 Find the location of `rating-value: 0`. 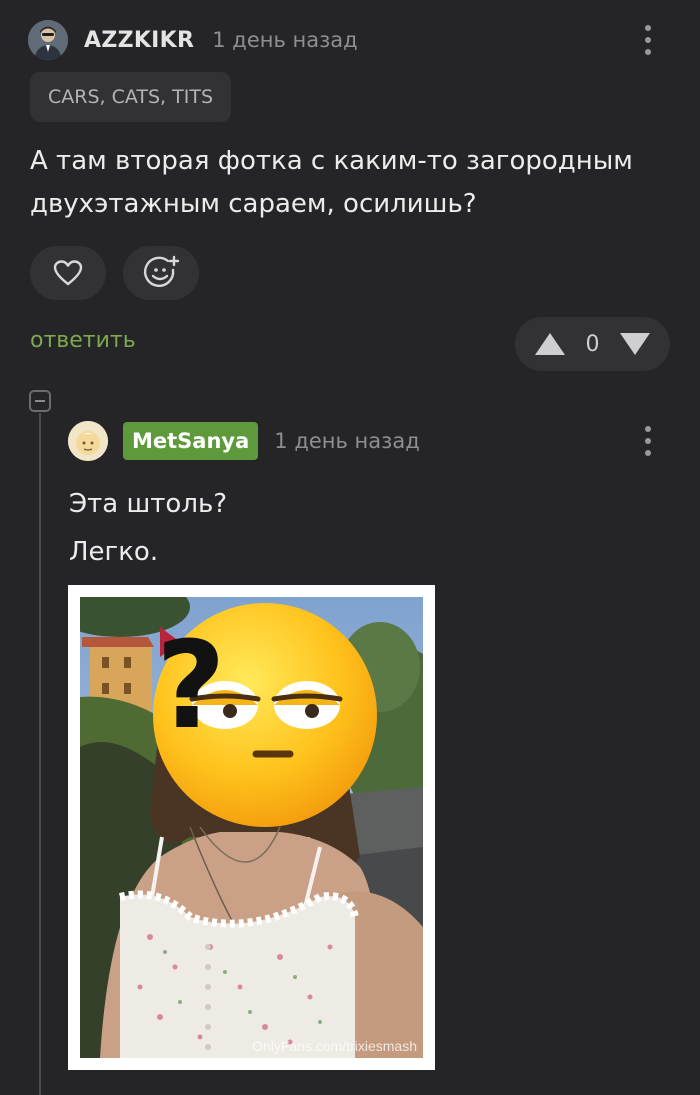

rating-value: 0 is located at coordinates (592, 344).